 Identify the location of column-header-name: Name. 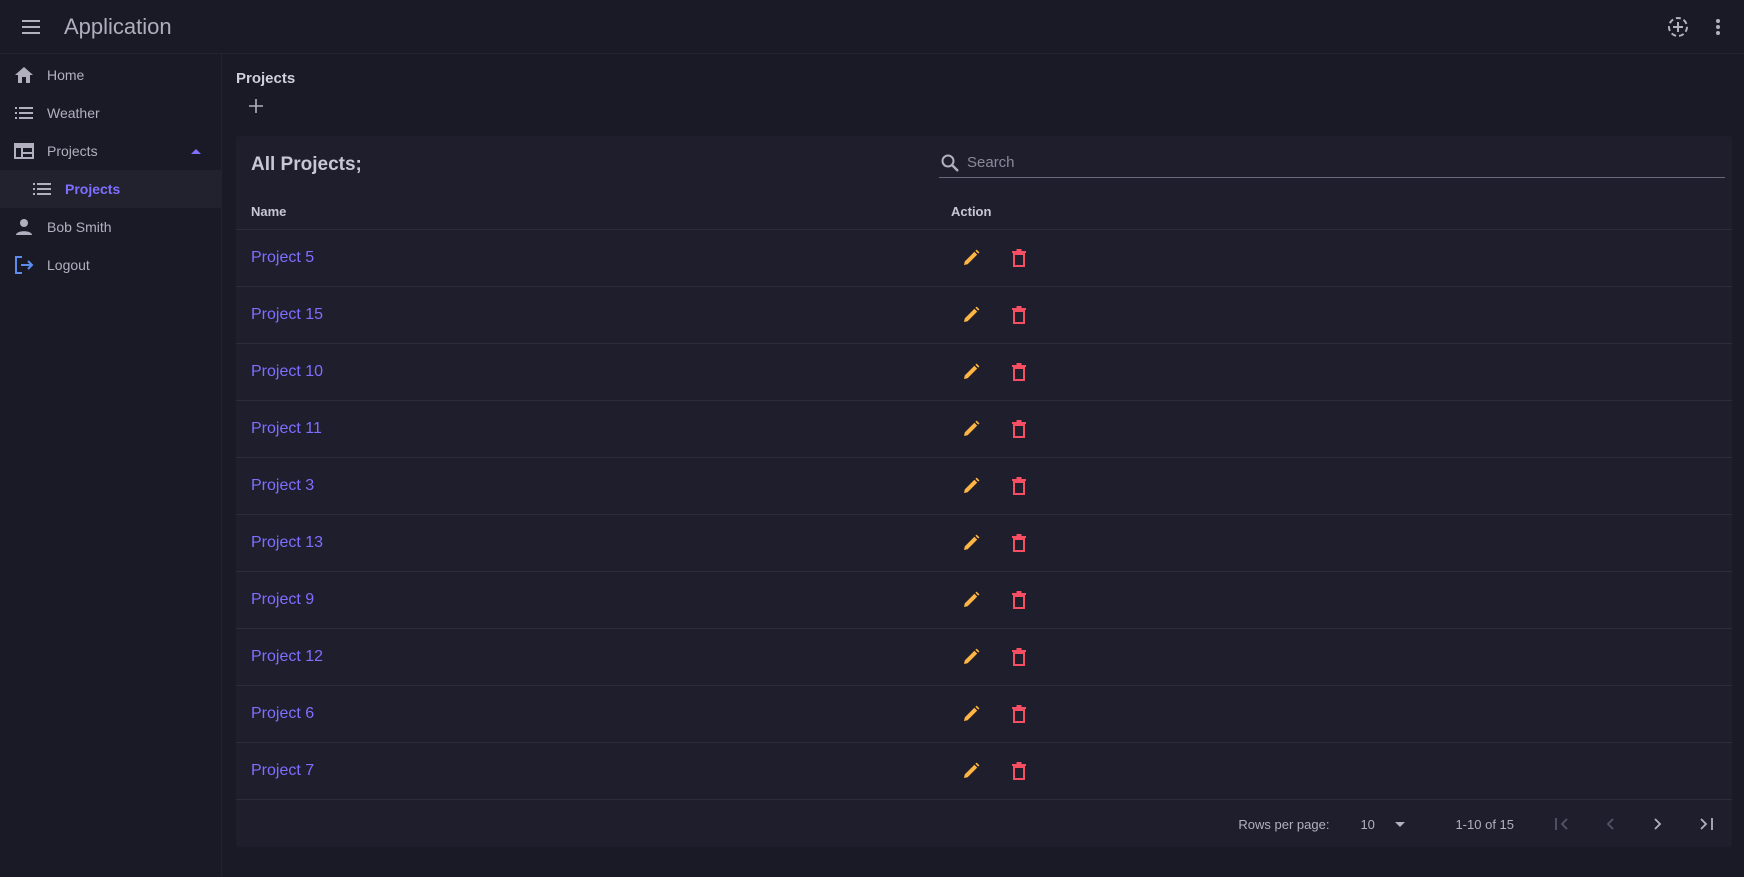
(598, 211).